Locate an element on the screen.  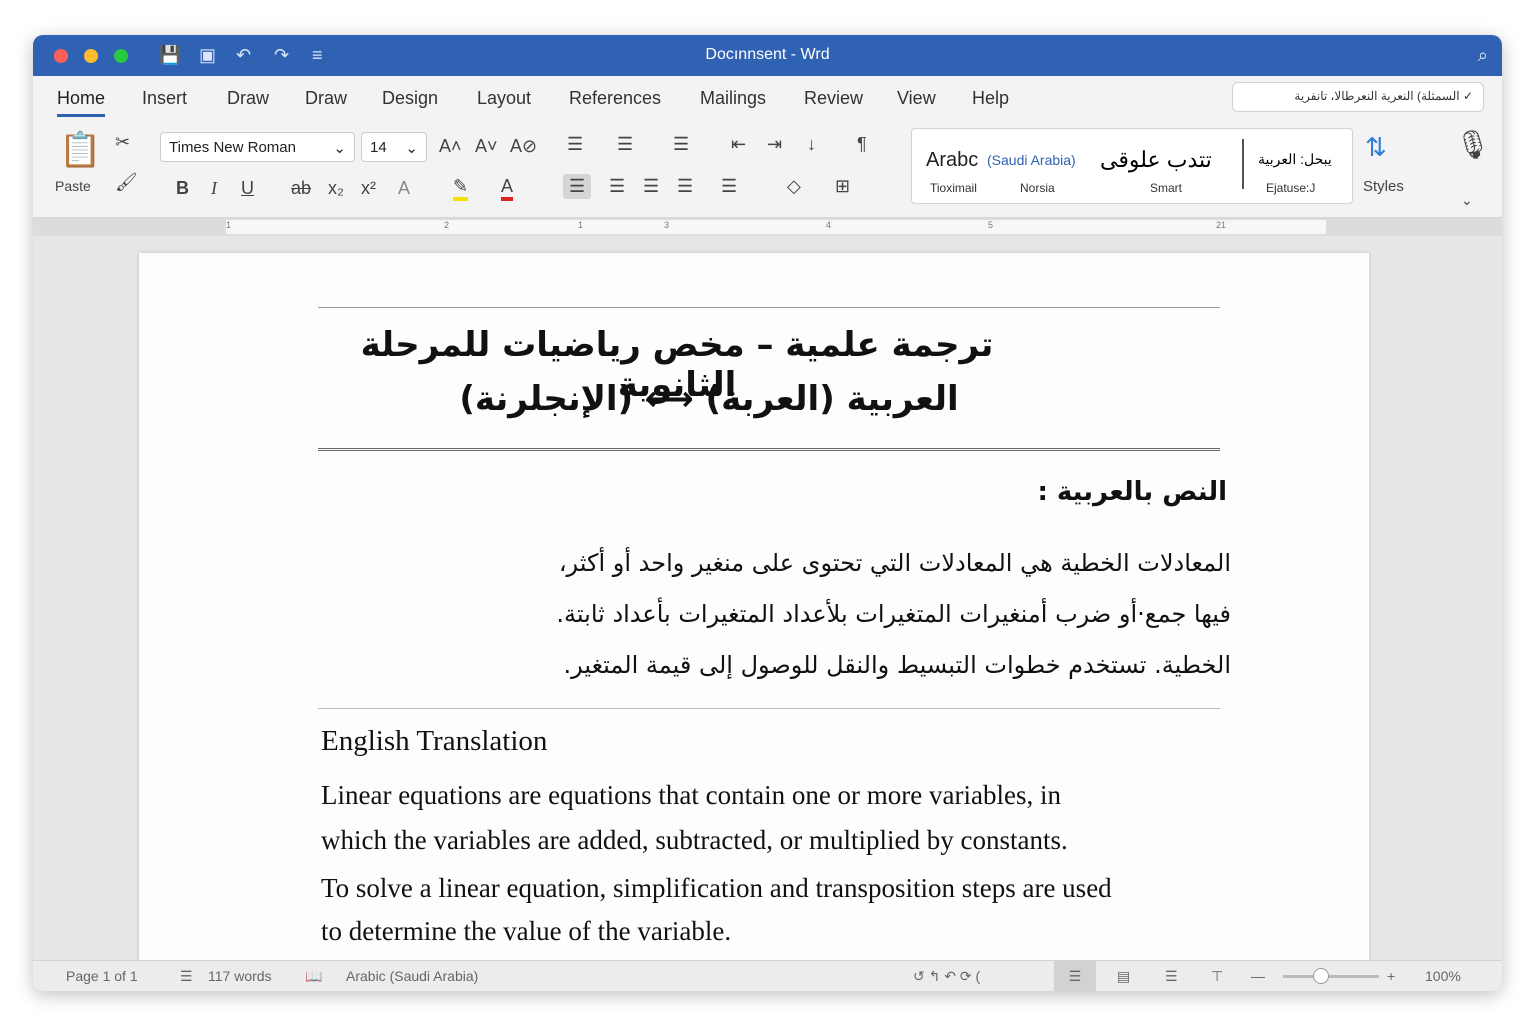
zoom-slider is located at coordinates (1331, 976).